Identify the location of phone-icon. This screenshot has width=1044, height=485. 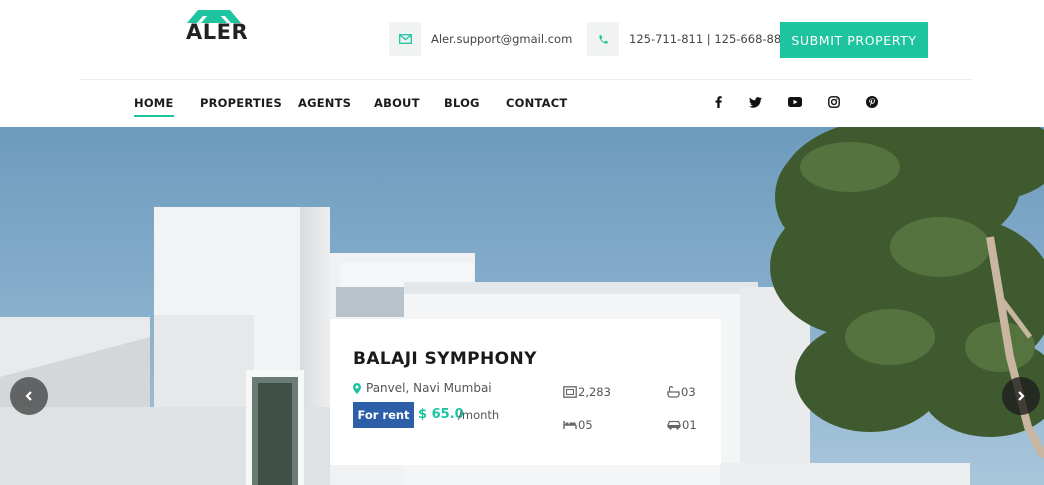
(603, 39).